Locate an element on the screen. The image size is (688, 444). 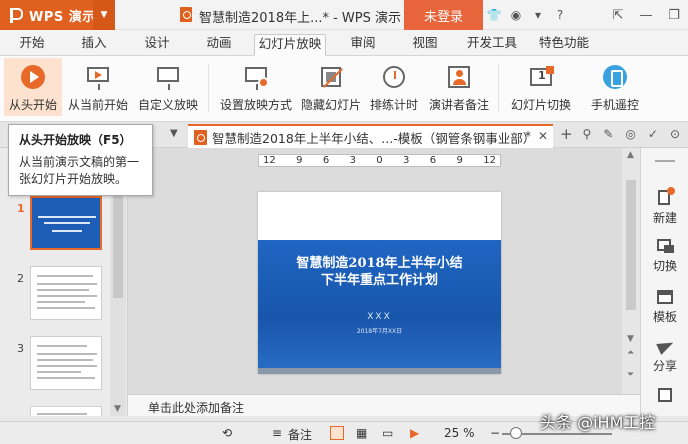
ruler-tick: 3 is located at coordinates (406, 160).